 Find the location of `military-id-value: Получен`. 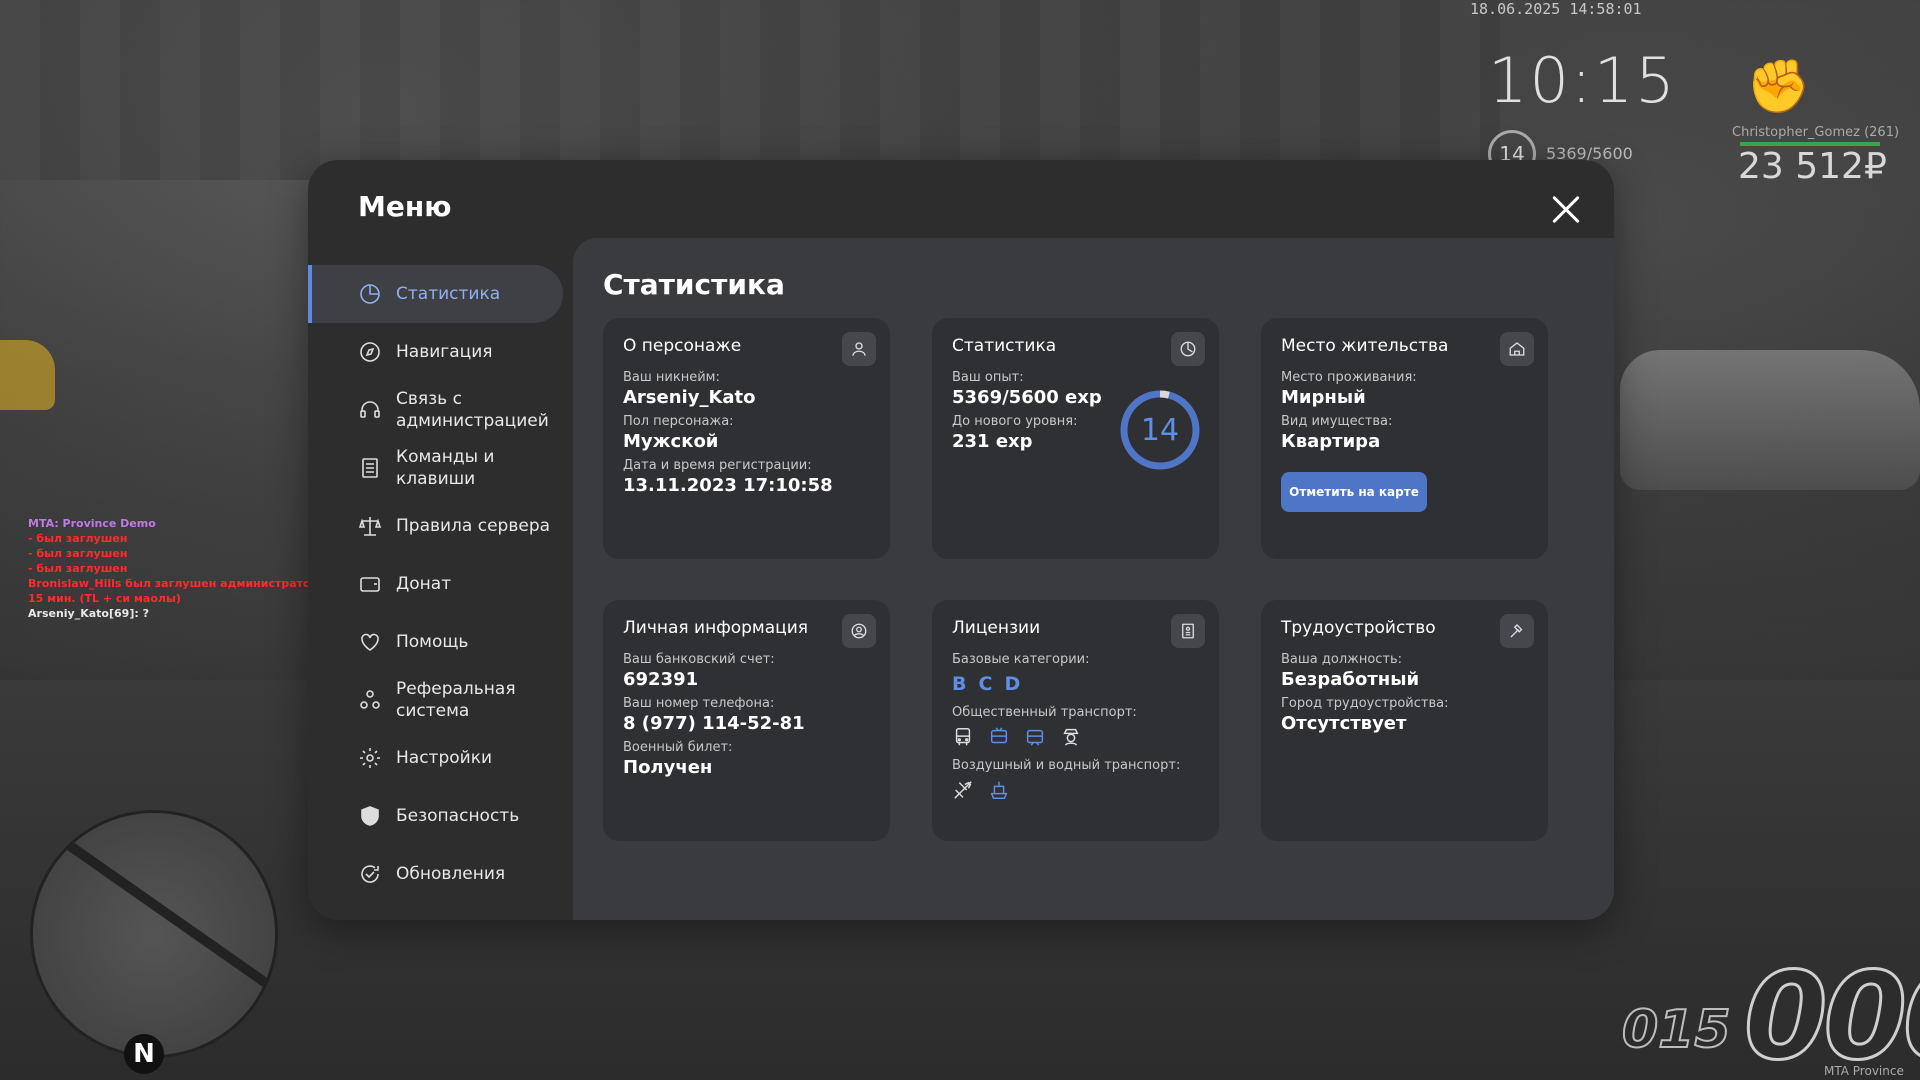

military-id-value: Получен is located at coordinates (668, 767).